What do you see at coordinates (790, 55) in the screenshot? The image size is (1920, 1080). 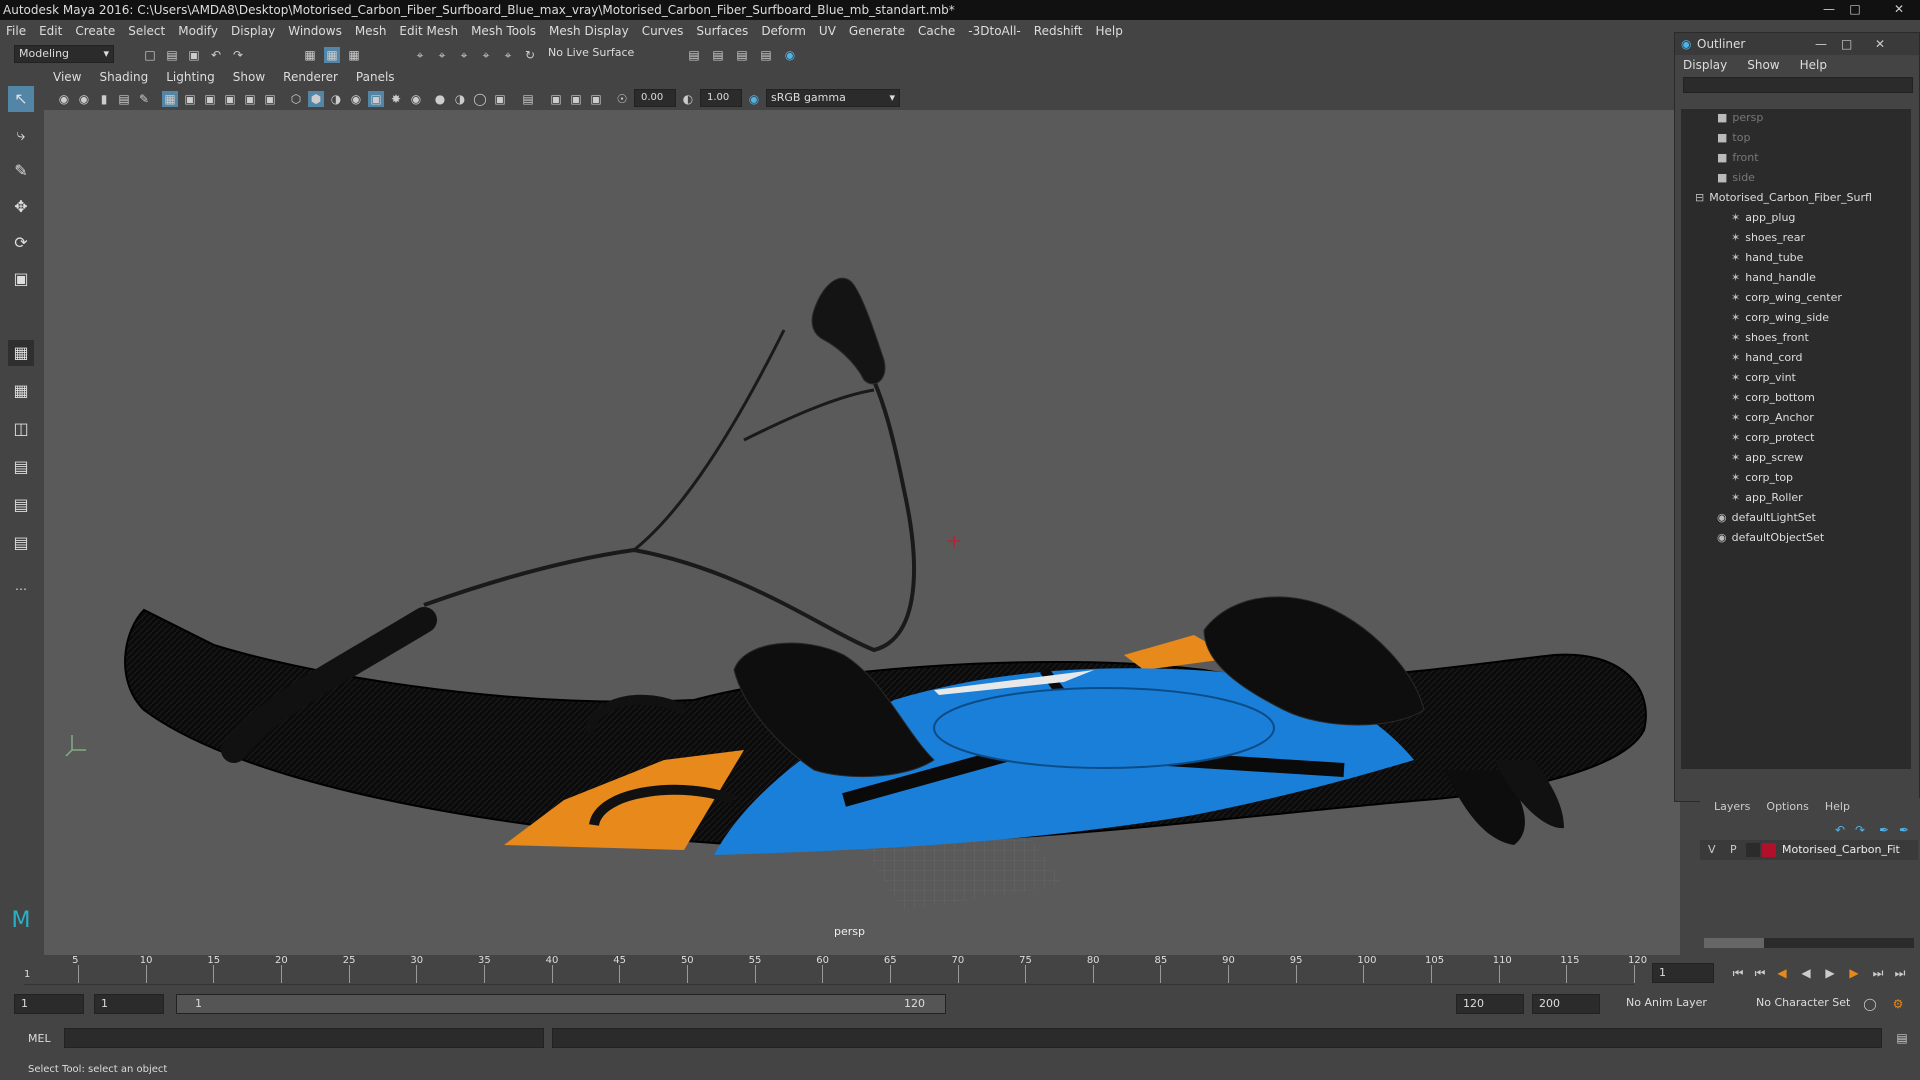 I see `redshift-render-icon: ◉` at bounding box center [790, 55].